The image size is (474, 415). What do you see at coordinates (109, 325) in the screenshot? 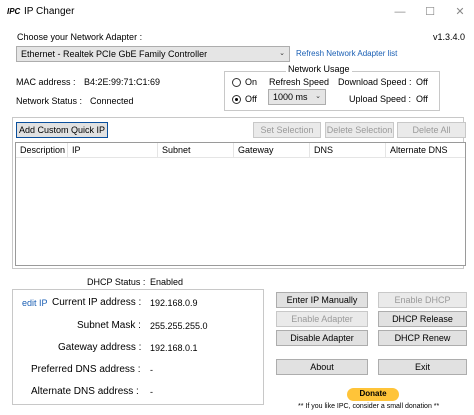
I see `subnet-mask-label: Subnet Mask :` at bounding box center [109, 325].